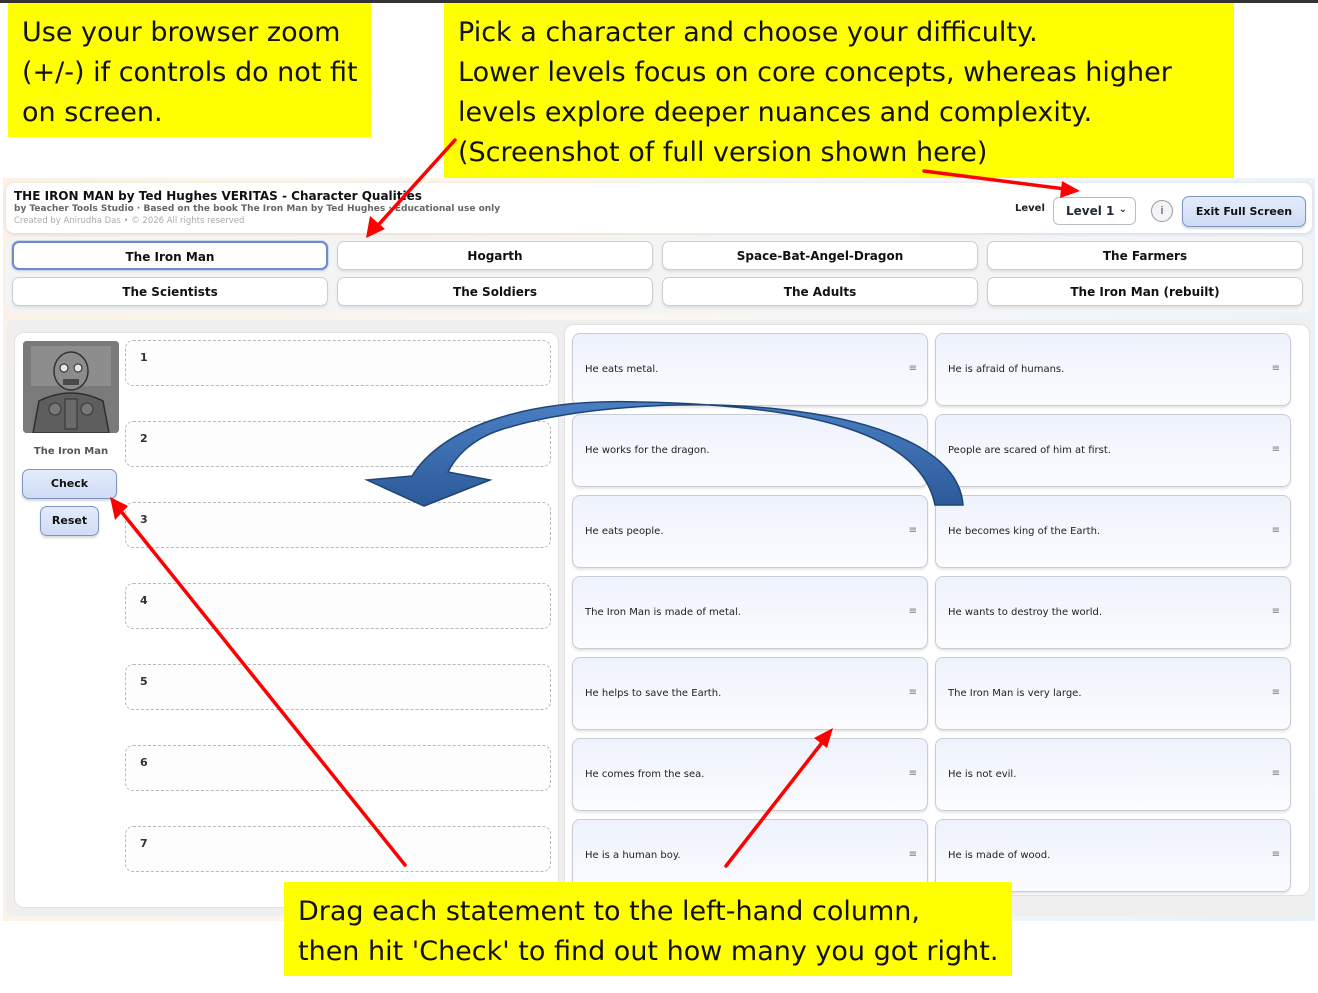  Describe the element at coordinates (820, 291) in the screenshot. I see `character-button-adults: The Adults` at that location.